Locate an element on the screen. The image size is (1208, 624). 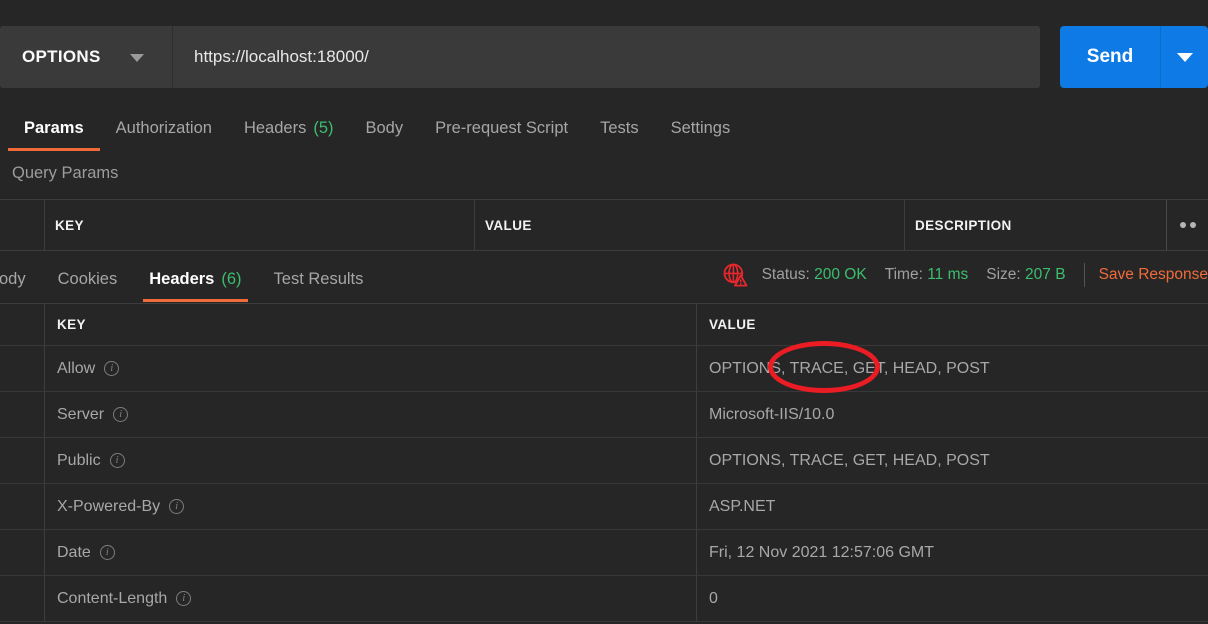
table-row: Date i Fri, 12 Nov 2021 12:57:06 GMT is located at coordinates (604, 553).